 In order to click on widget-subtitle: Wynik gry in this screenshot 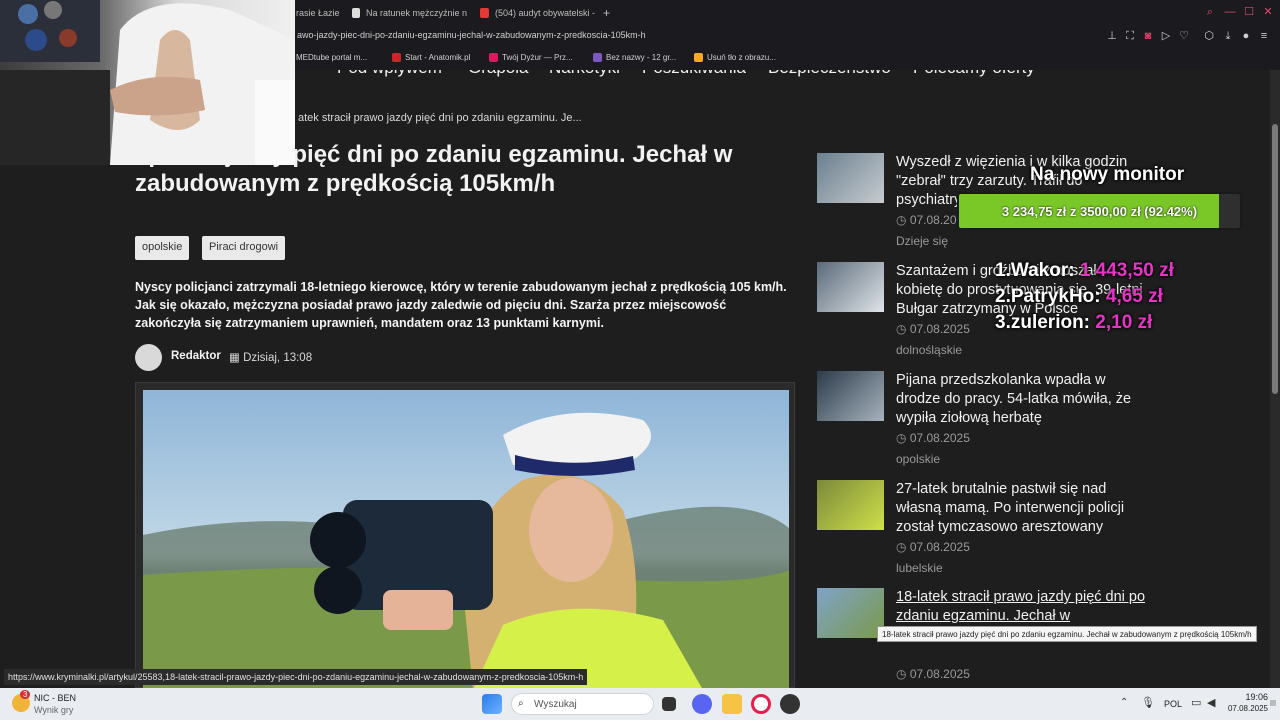, I will do `click(54, 710)`.